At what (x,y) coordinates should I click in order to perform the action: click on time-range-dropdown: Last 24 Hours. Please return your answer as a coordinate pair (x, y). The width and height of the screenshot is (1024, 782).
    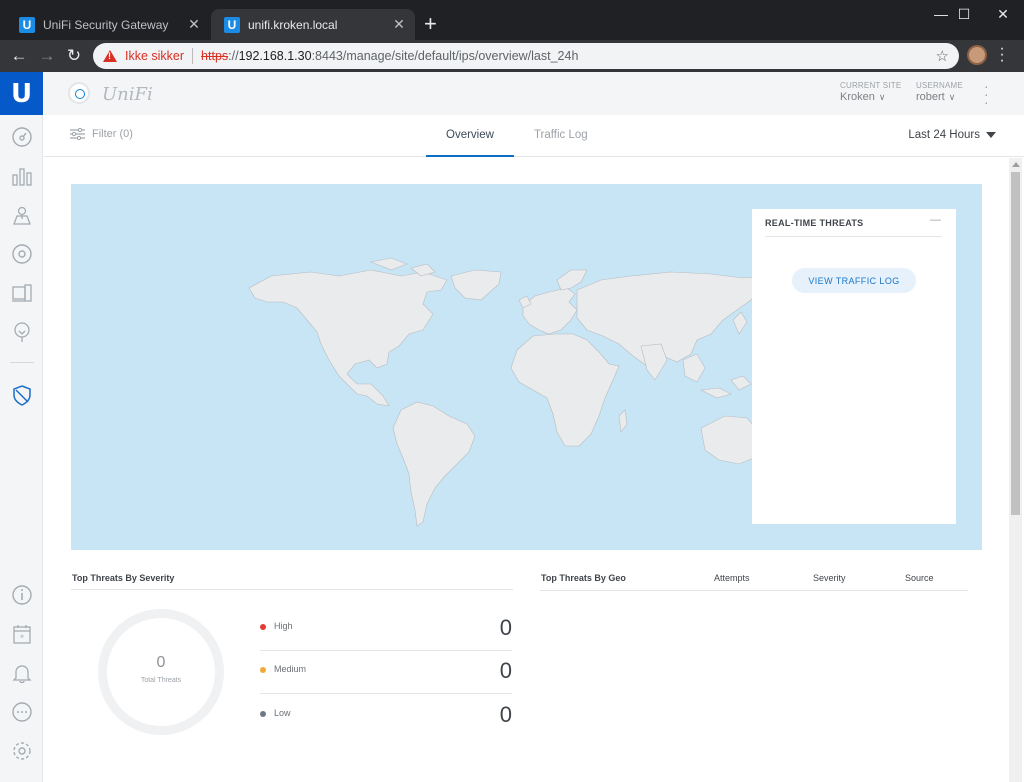
    Looking at the image, I should click on (952, 135).